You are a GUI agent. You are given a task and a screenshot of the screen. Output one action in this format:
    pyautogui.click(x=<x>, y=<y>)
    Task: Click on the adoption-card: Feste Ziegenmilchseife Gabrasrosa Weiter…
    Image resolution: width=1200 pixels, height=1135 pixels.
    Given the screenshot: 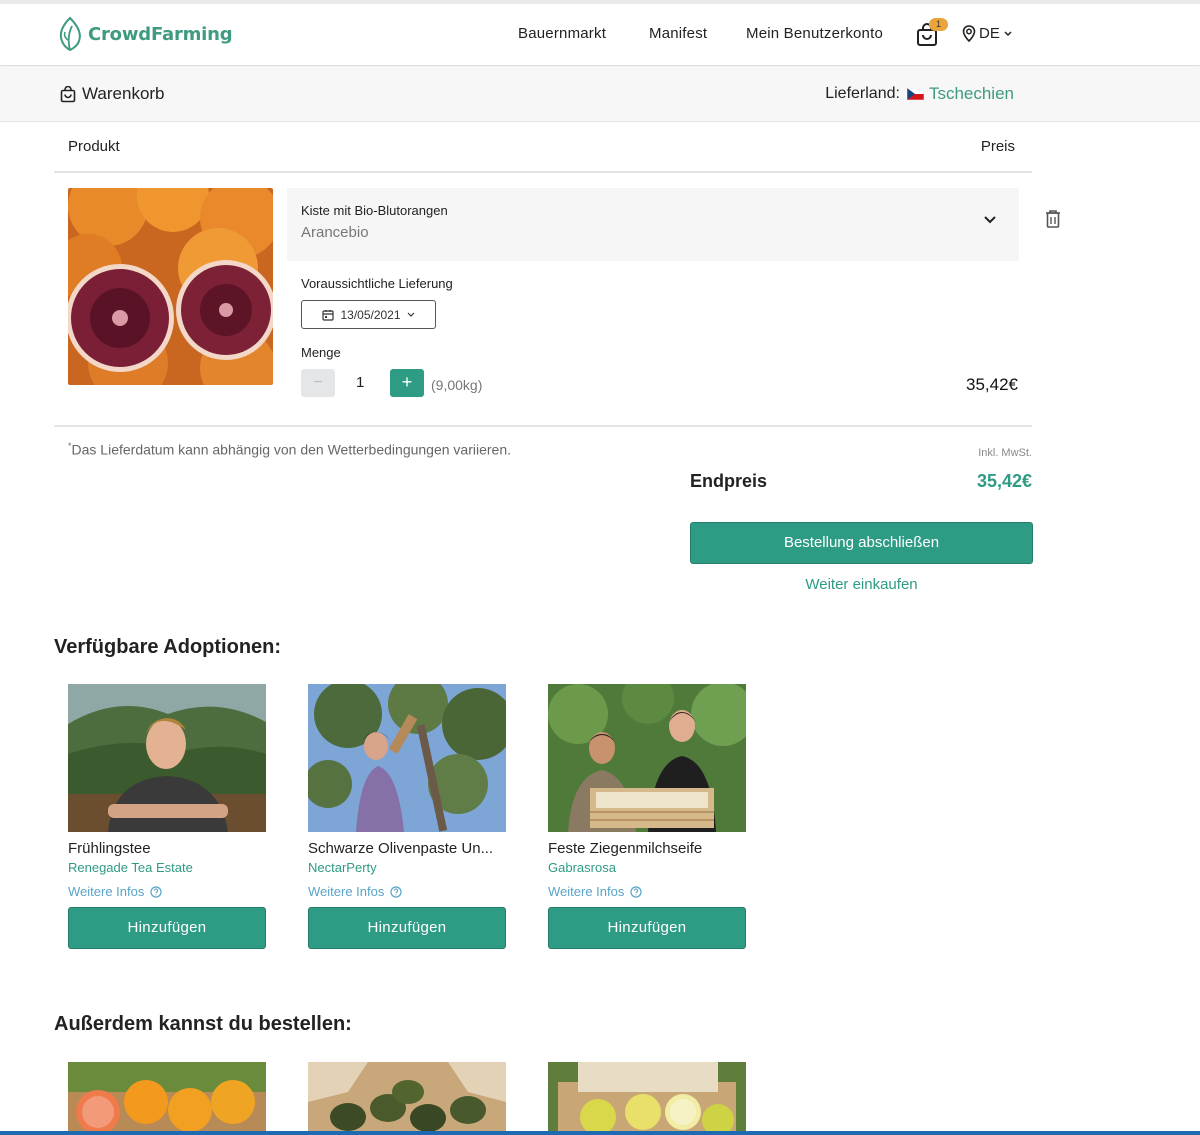 What is the action you would take?
    pyautogui.click(x=647, y=816)
    